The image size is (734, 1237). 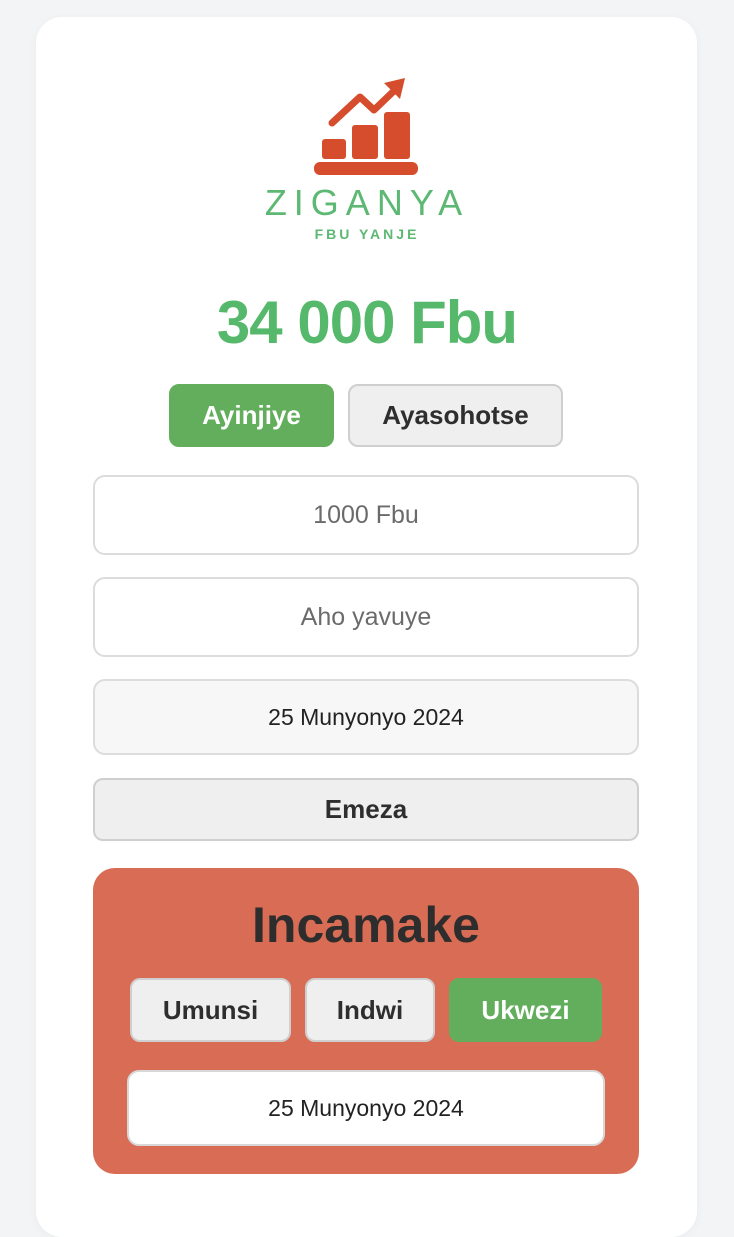 What do you see at coordinates (366, 1108) in the screenshot?
I see `summary-date-field: 25 Munyonyo 2024` at bounding box center [366, 1108].